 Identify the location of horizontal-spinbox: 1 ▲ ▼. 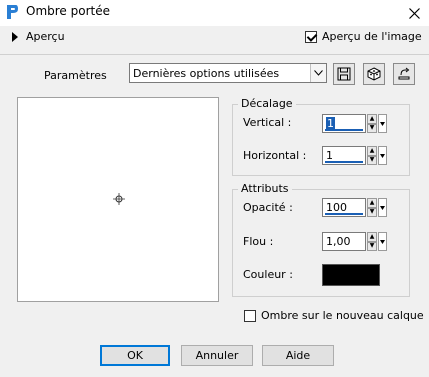
(354, 155).